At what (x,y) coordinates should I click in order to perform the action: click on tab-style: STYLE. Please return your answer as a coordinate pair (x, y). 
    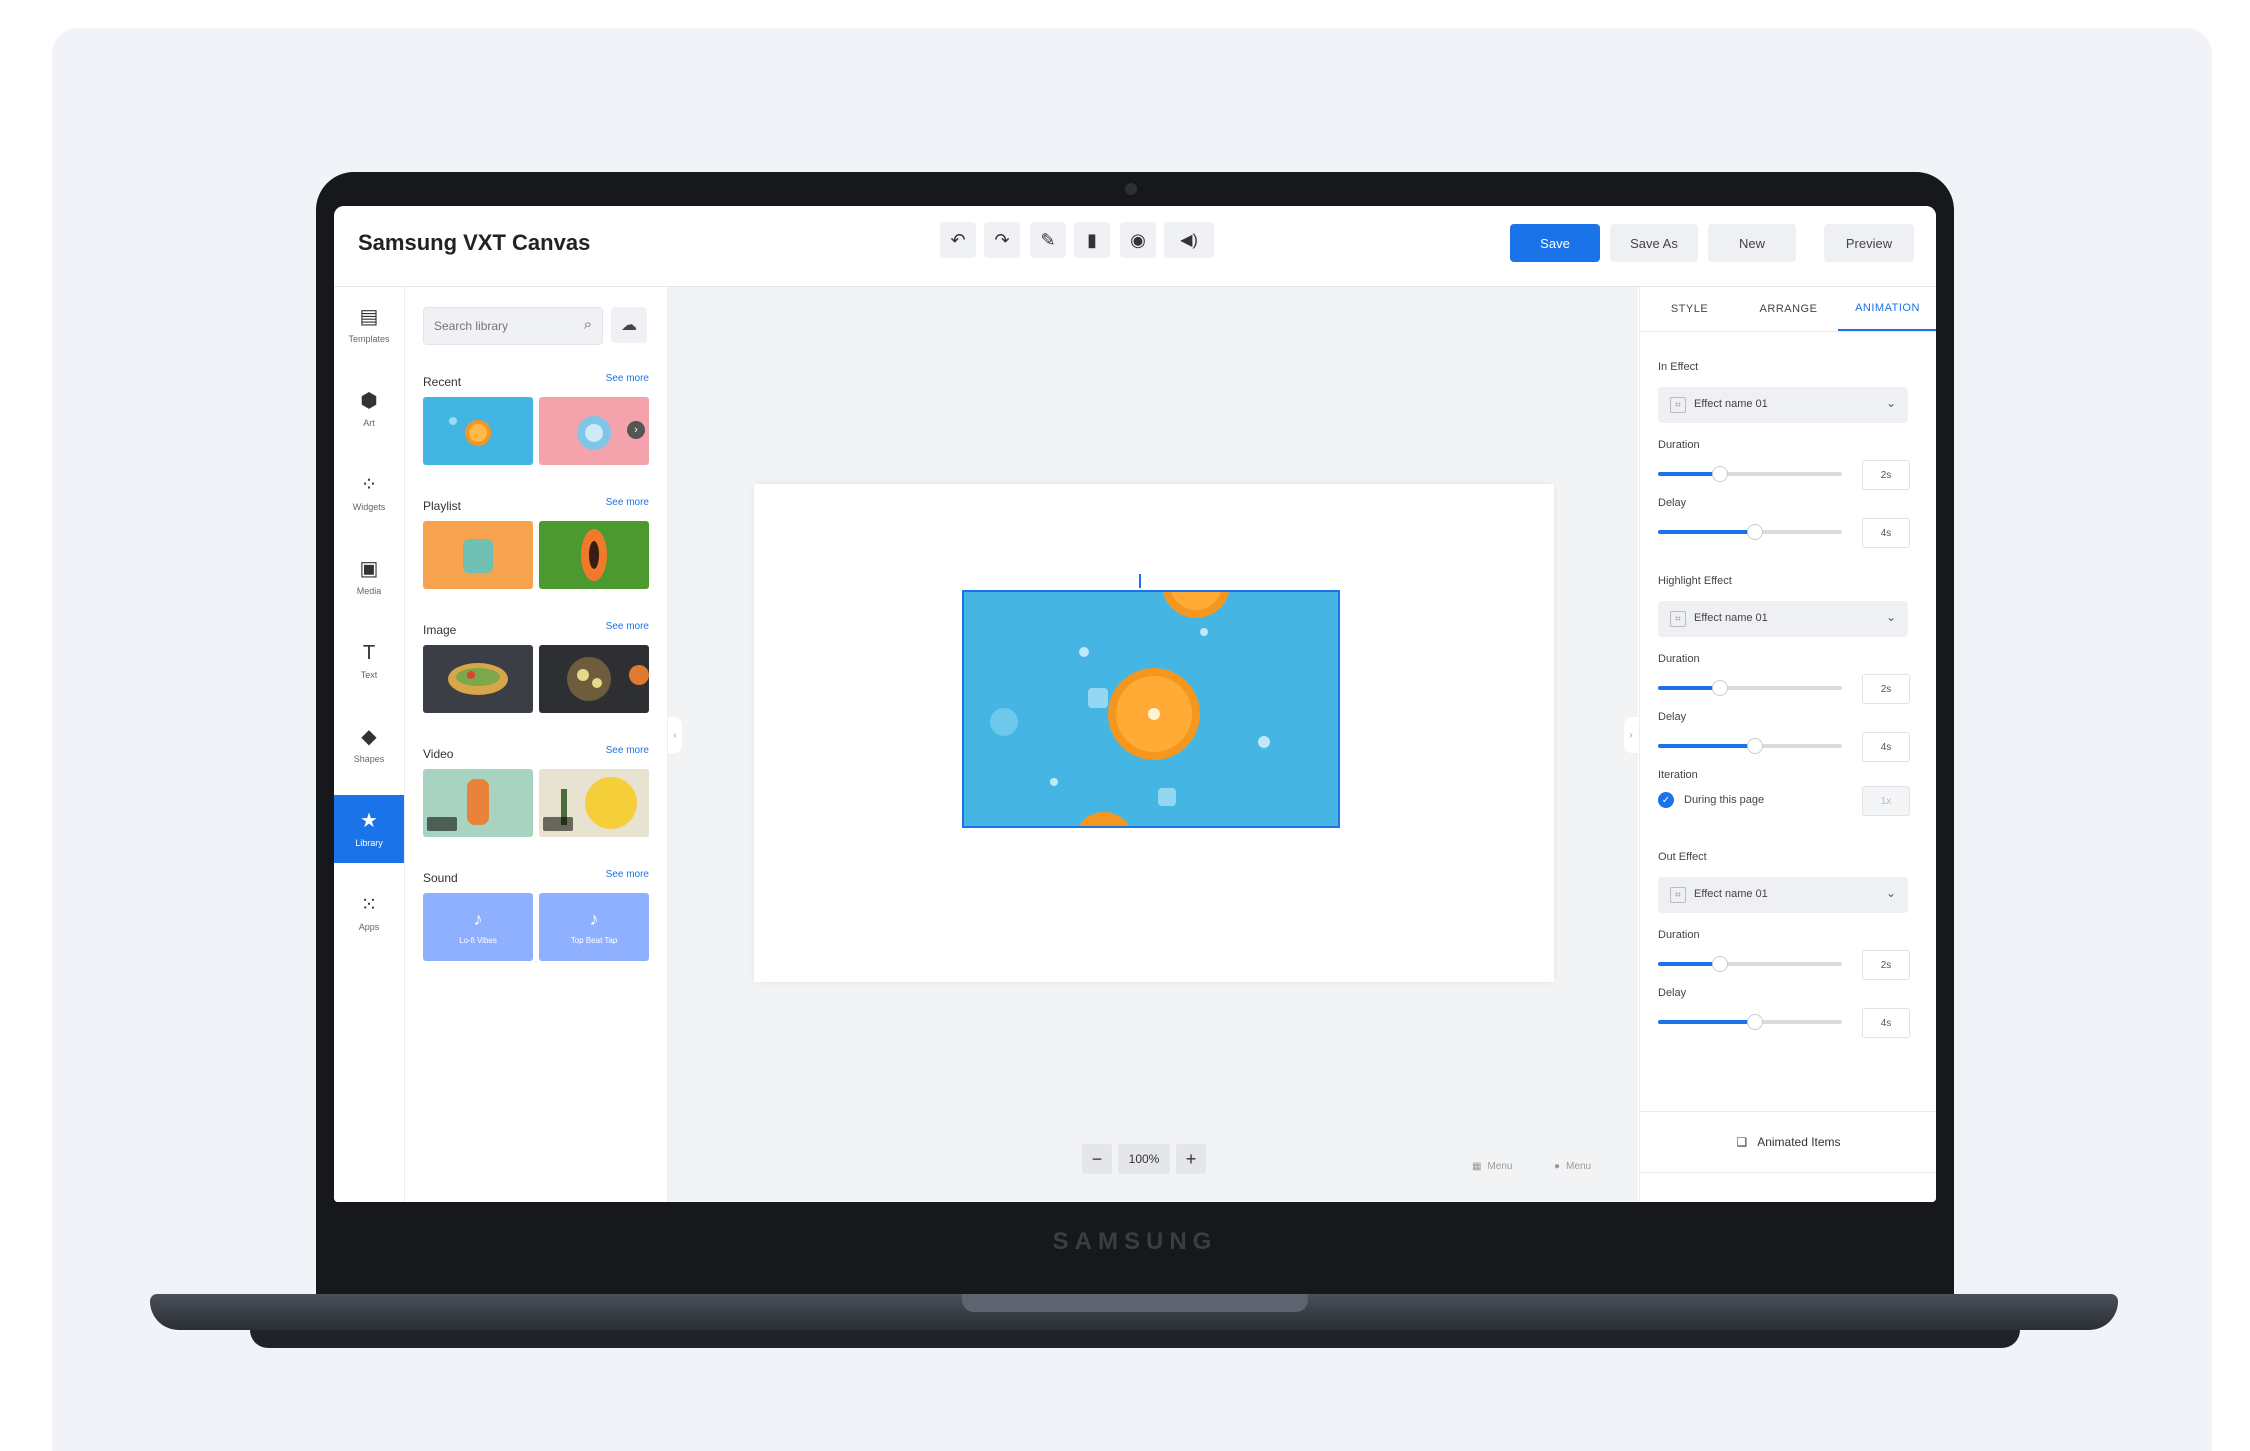
    Looking at the image, I should click on (1689, 309).